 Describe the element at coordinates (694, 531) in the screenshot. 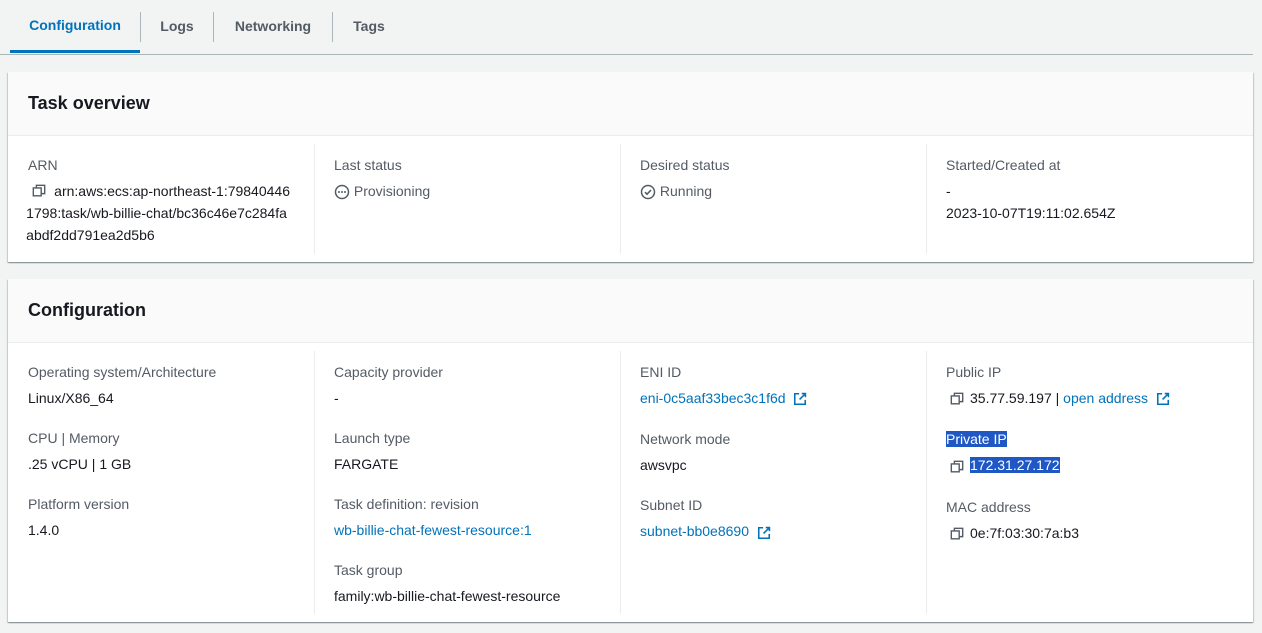

I see `subnet-id-link: subnet-bb0e8690` at that location.